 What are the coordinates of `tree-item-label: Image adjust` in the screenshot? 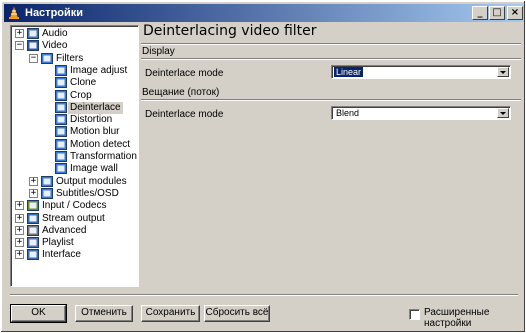 It's located at (99, 70).